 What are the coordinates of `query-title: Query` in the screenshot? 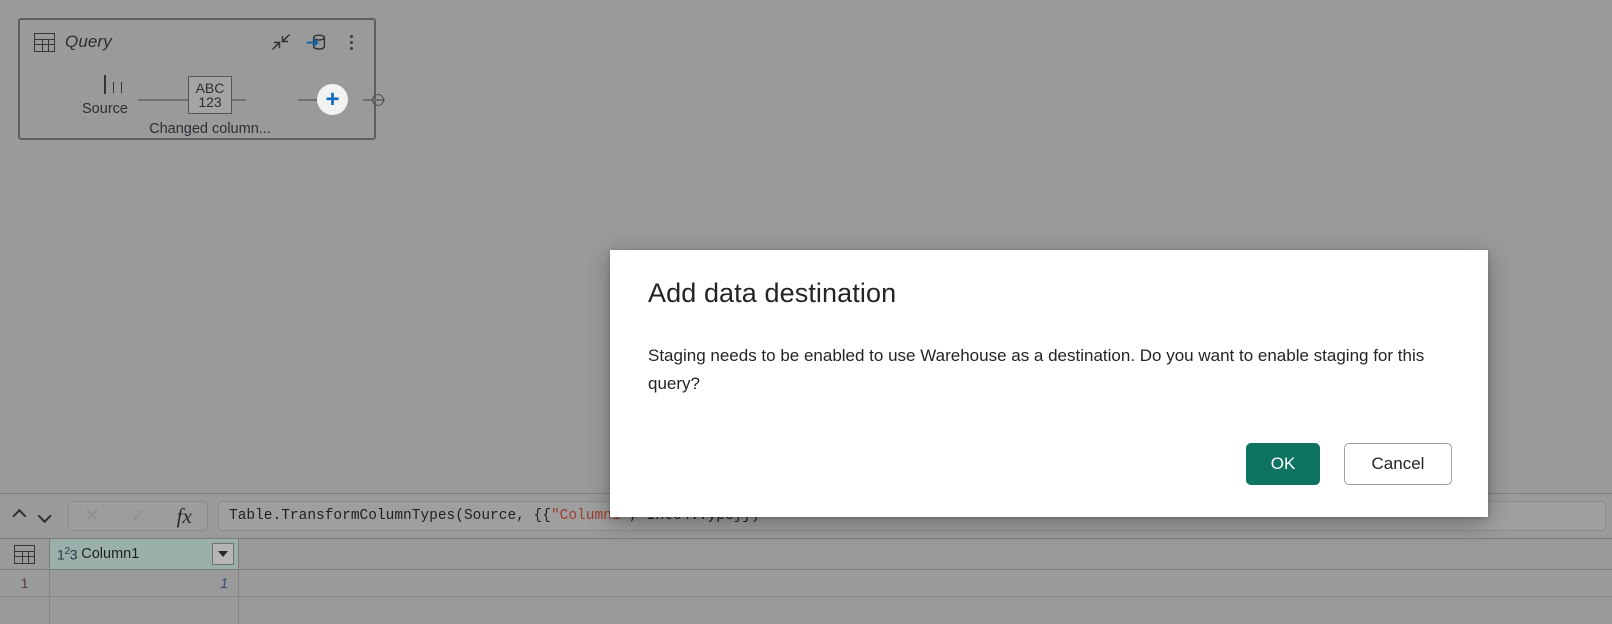 It's located at (88, 41).